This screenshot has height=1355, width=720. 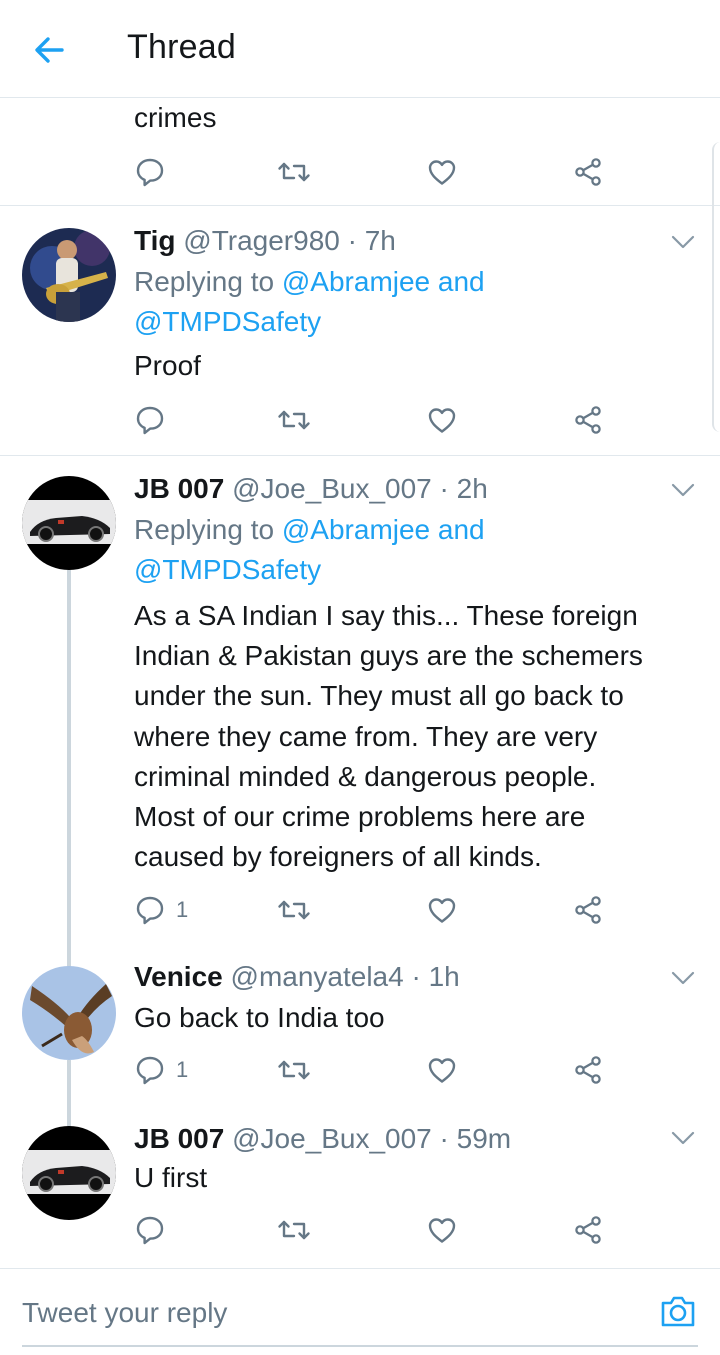 I want to click on tweet-header: Tig @Trager980 · 7h, so click(x=265, y=241).